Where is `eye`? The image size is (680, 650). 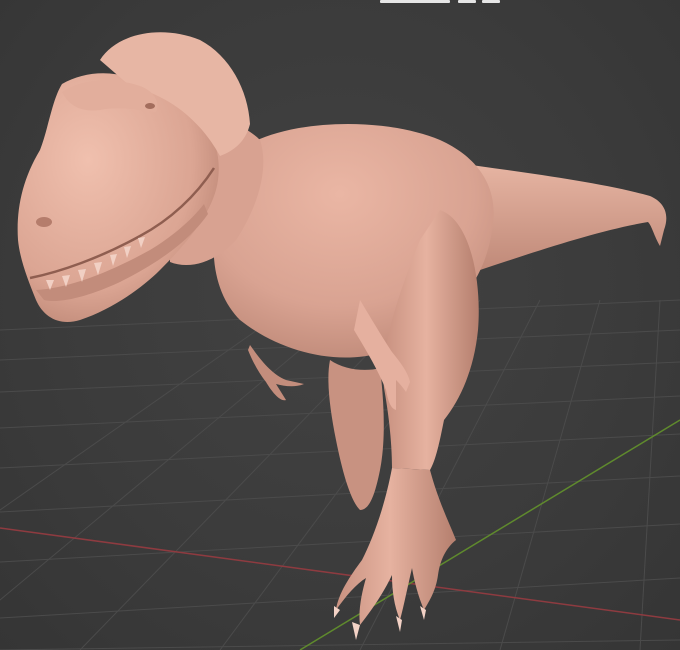
eye is located at coordinates (150, 106).